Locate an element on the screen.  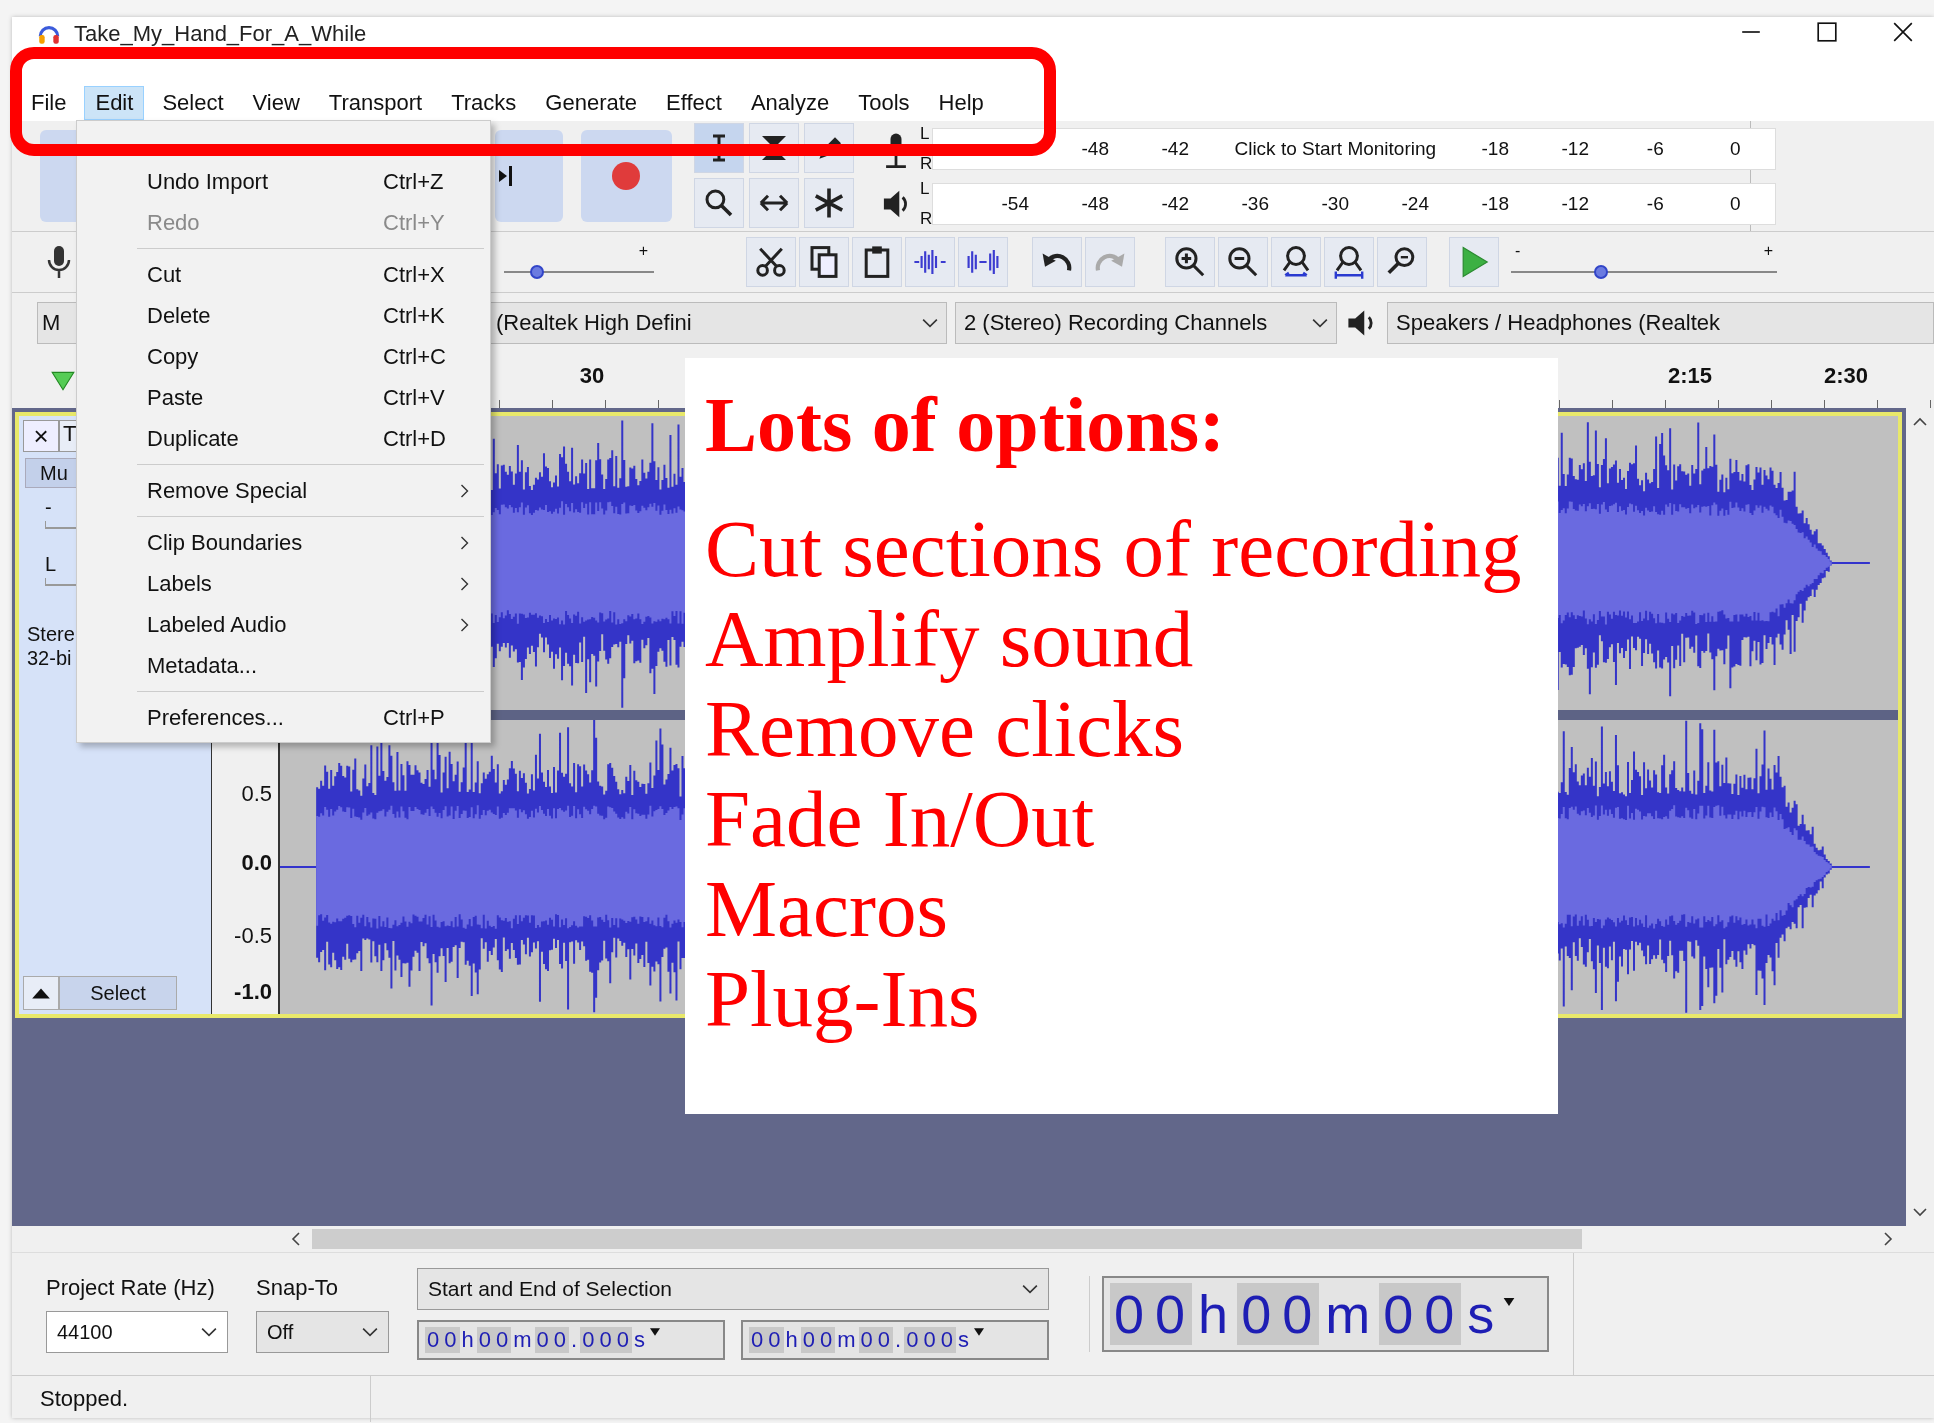
fit-project-icon is located at coordinates (1349, 262).